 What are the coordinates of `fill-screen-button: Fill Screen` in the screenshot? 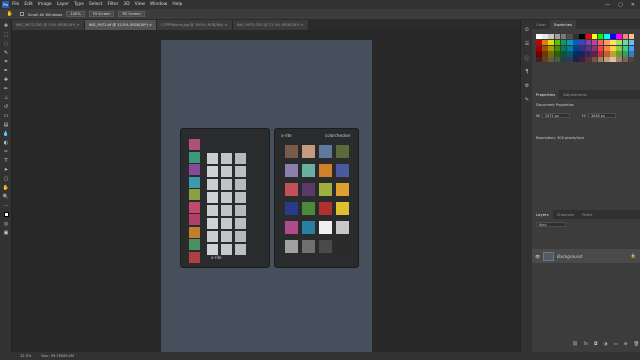 It's located at (131, 14).